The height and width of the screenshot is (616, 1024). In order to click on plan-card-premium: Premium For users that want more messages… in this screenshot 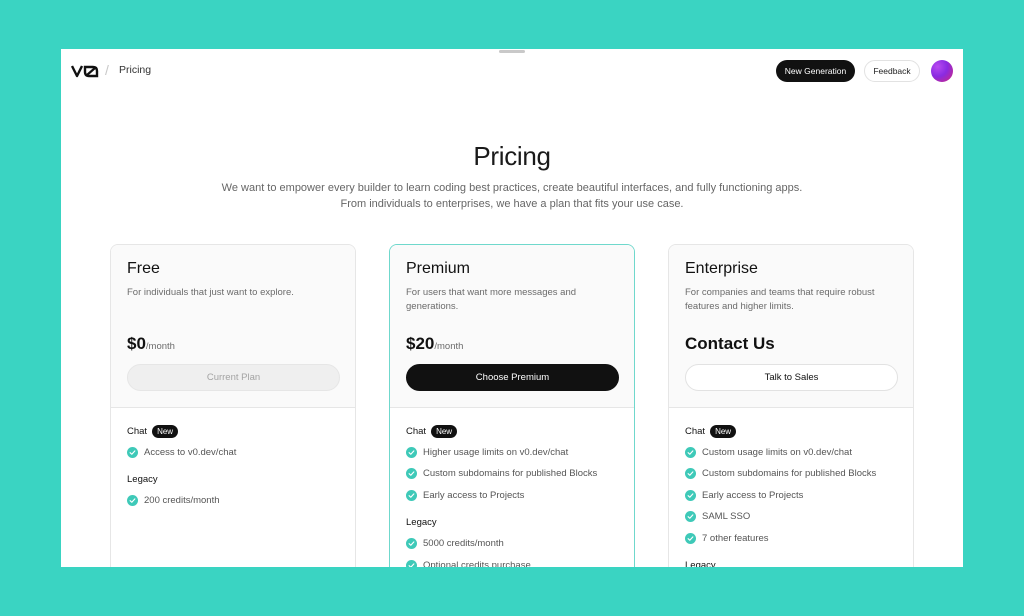, I will do `click(512, 405)`.